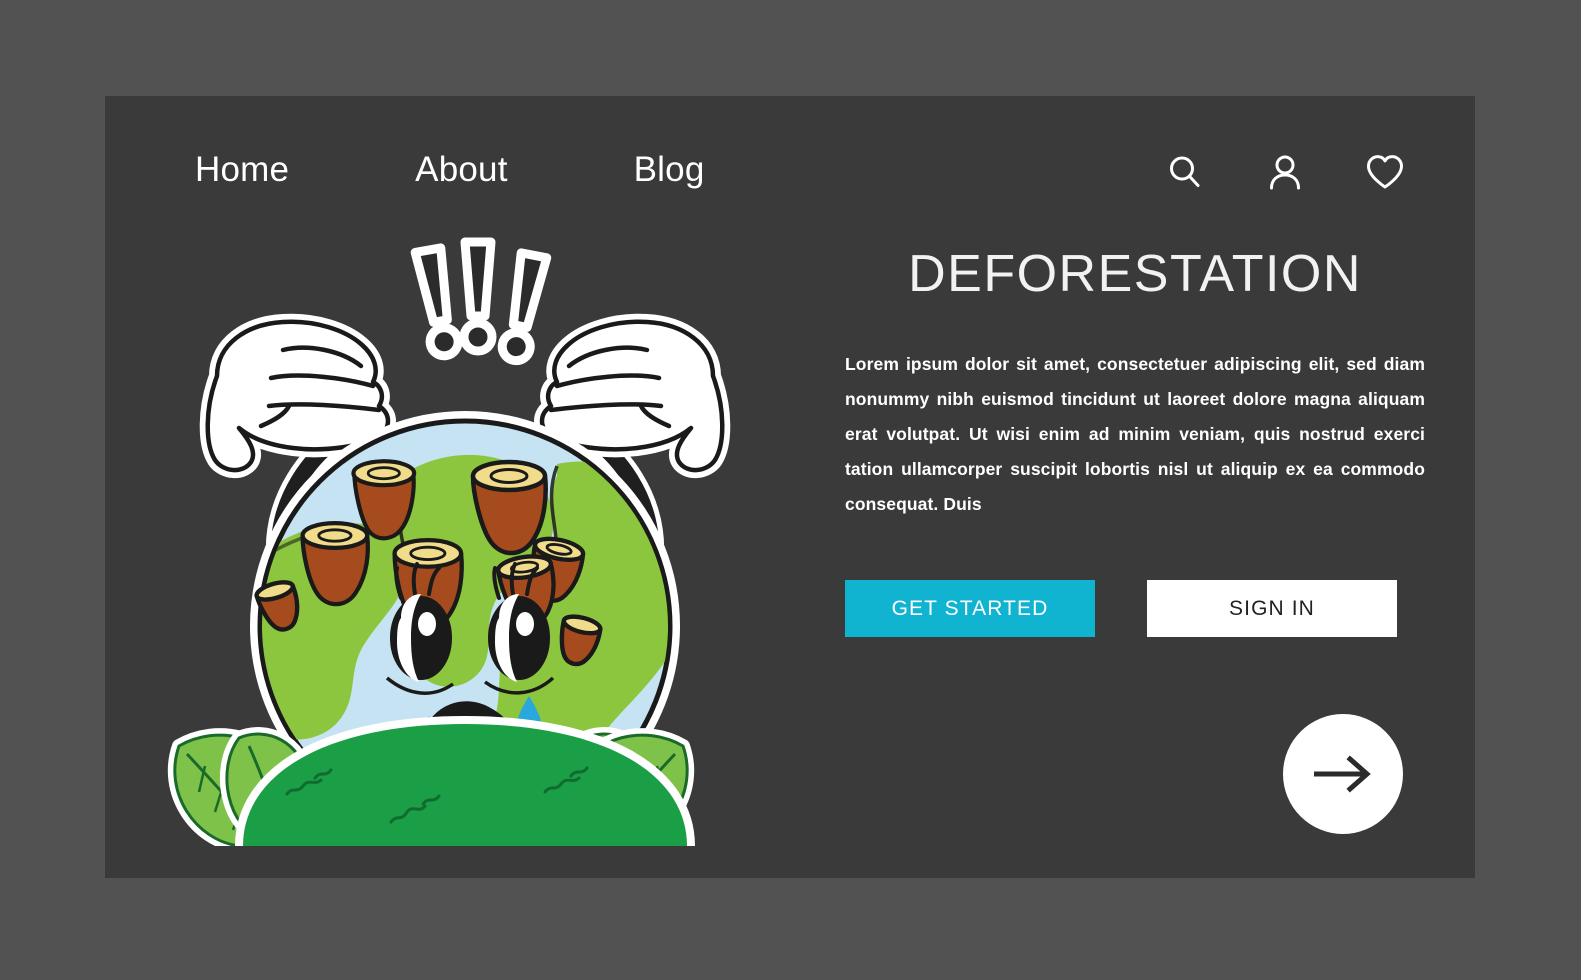 The width and height of the screenshot is (1581, 980). Describe the element at coordinates (1185, 172) in the screenshot. I see `search-icon` at that location.